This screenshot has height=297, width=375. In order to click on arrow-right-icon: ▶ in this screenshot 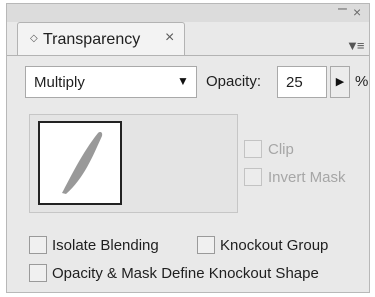, I will do `click(340, 82)`.